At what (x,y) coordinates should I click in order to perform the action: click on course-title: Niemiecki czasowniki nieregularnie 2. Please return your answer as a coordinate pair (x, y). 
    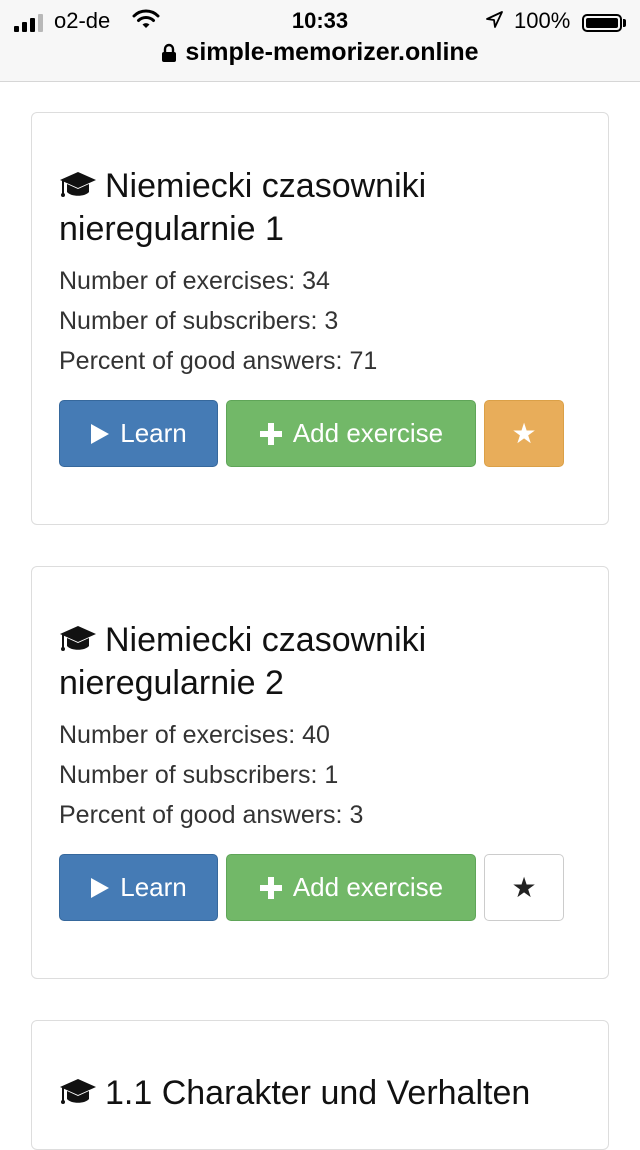
    Looking at the image, I should click on (319, 661).